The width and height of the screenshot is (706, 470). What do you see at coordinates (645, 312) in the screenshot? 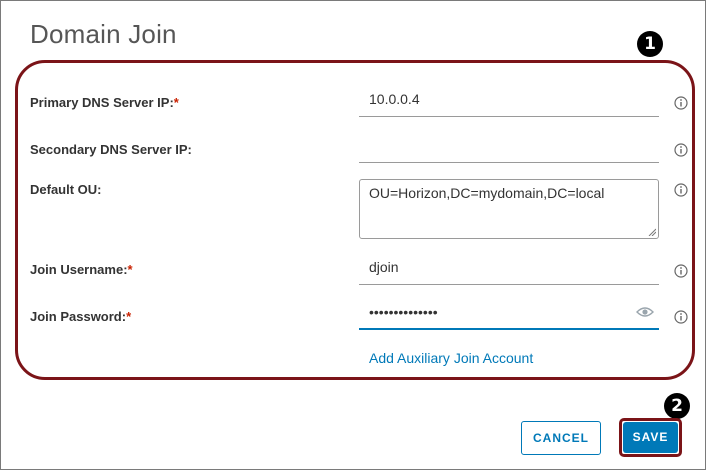
I see `eye-icon` at bounding box center [645, 312].